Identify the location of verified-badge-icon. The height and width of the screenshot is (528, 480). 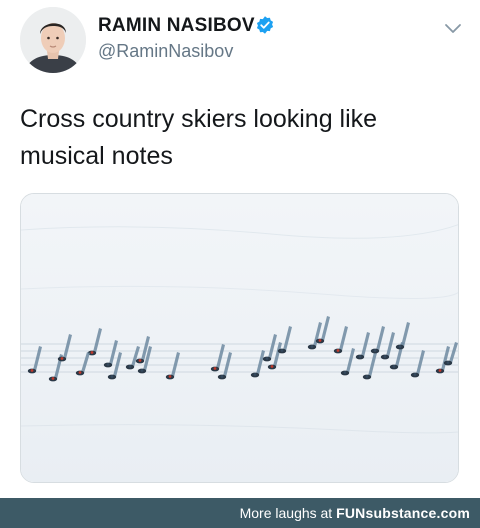
(265, 25).